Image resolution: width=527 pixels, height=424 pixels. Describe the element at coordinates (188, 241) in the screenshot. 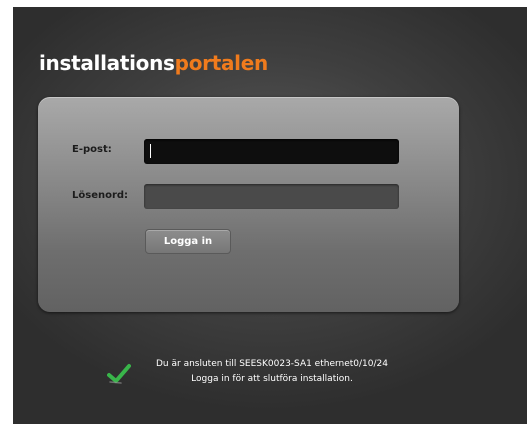

I see `login-button: Logga in` at that location.